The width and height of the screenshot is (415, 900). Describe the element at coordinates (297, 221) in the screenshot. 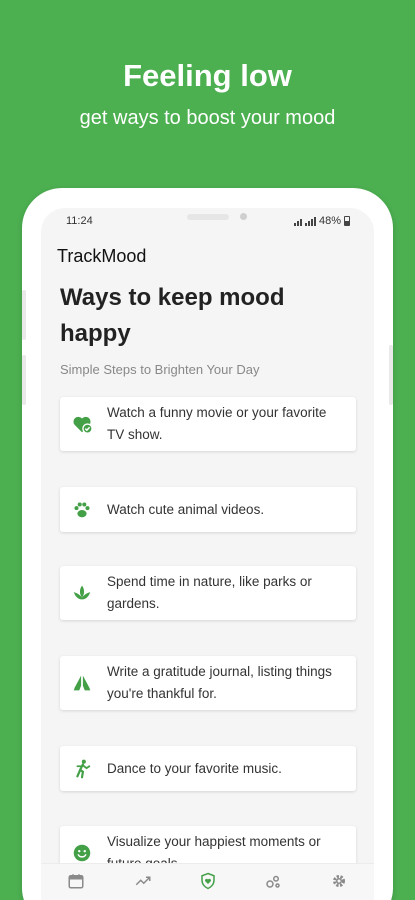

I see `wifi-signal-icon` at that location.